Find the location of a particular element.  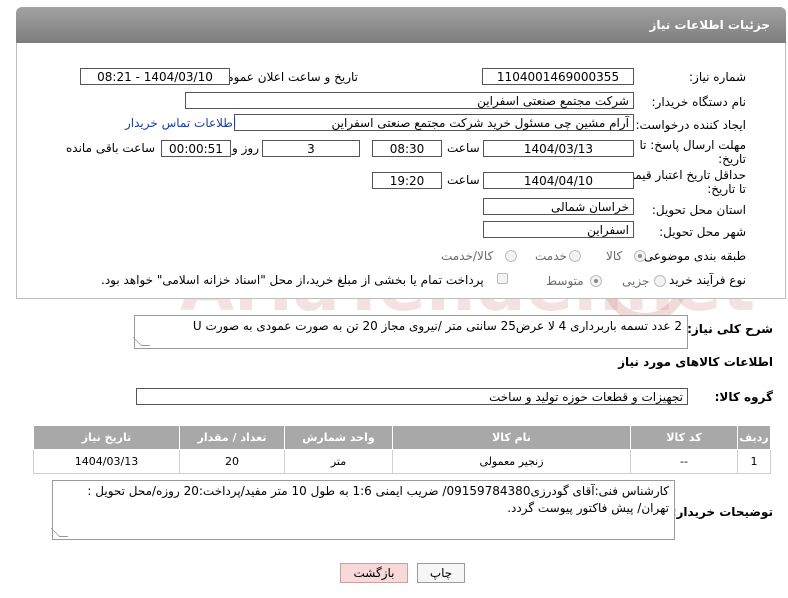

validity-label-1: حداقل تاریخ اعتبار قیمت: is located at coordinates (682, 175).